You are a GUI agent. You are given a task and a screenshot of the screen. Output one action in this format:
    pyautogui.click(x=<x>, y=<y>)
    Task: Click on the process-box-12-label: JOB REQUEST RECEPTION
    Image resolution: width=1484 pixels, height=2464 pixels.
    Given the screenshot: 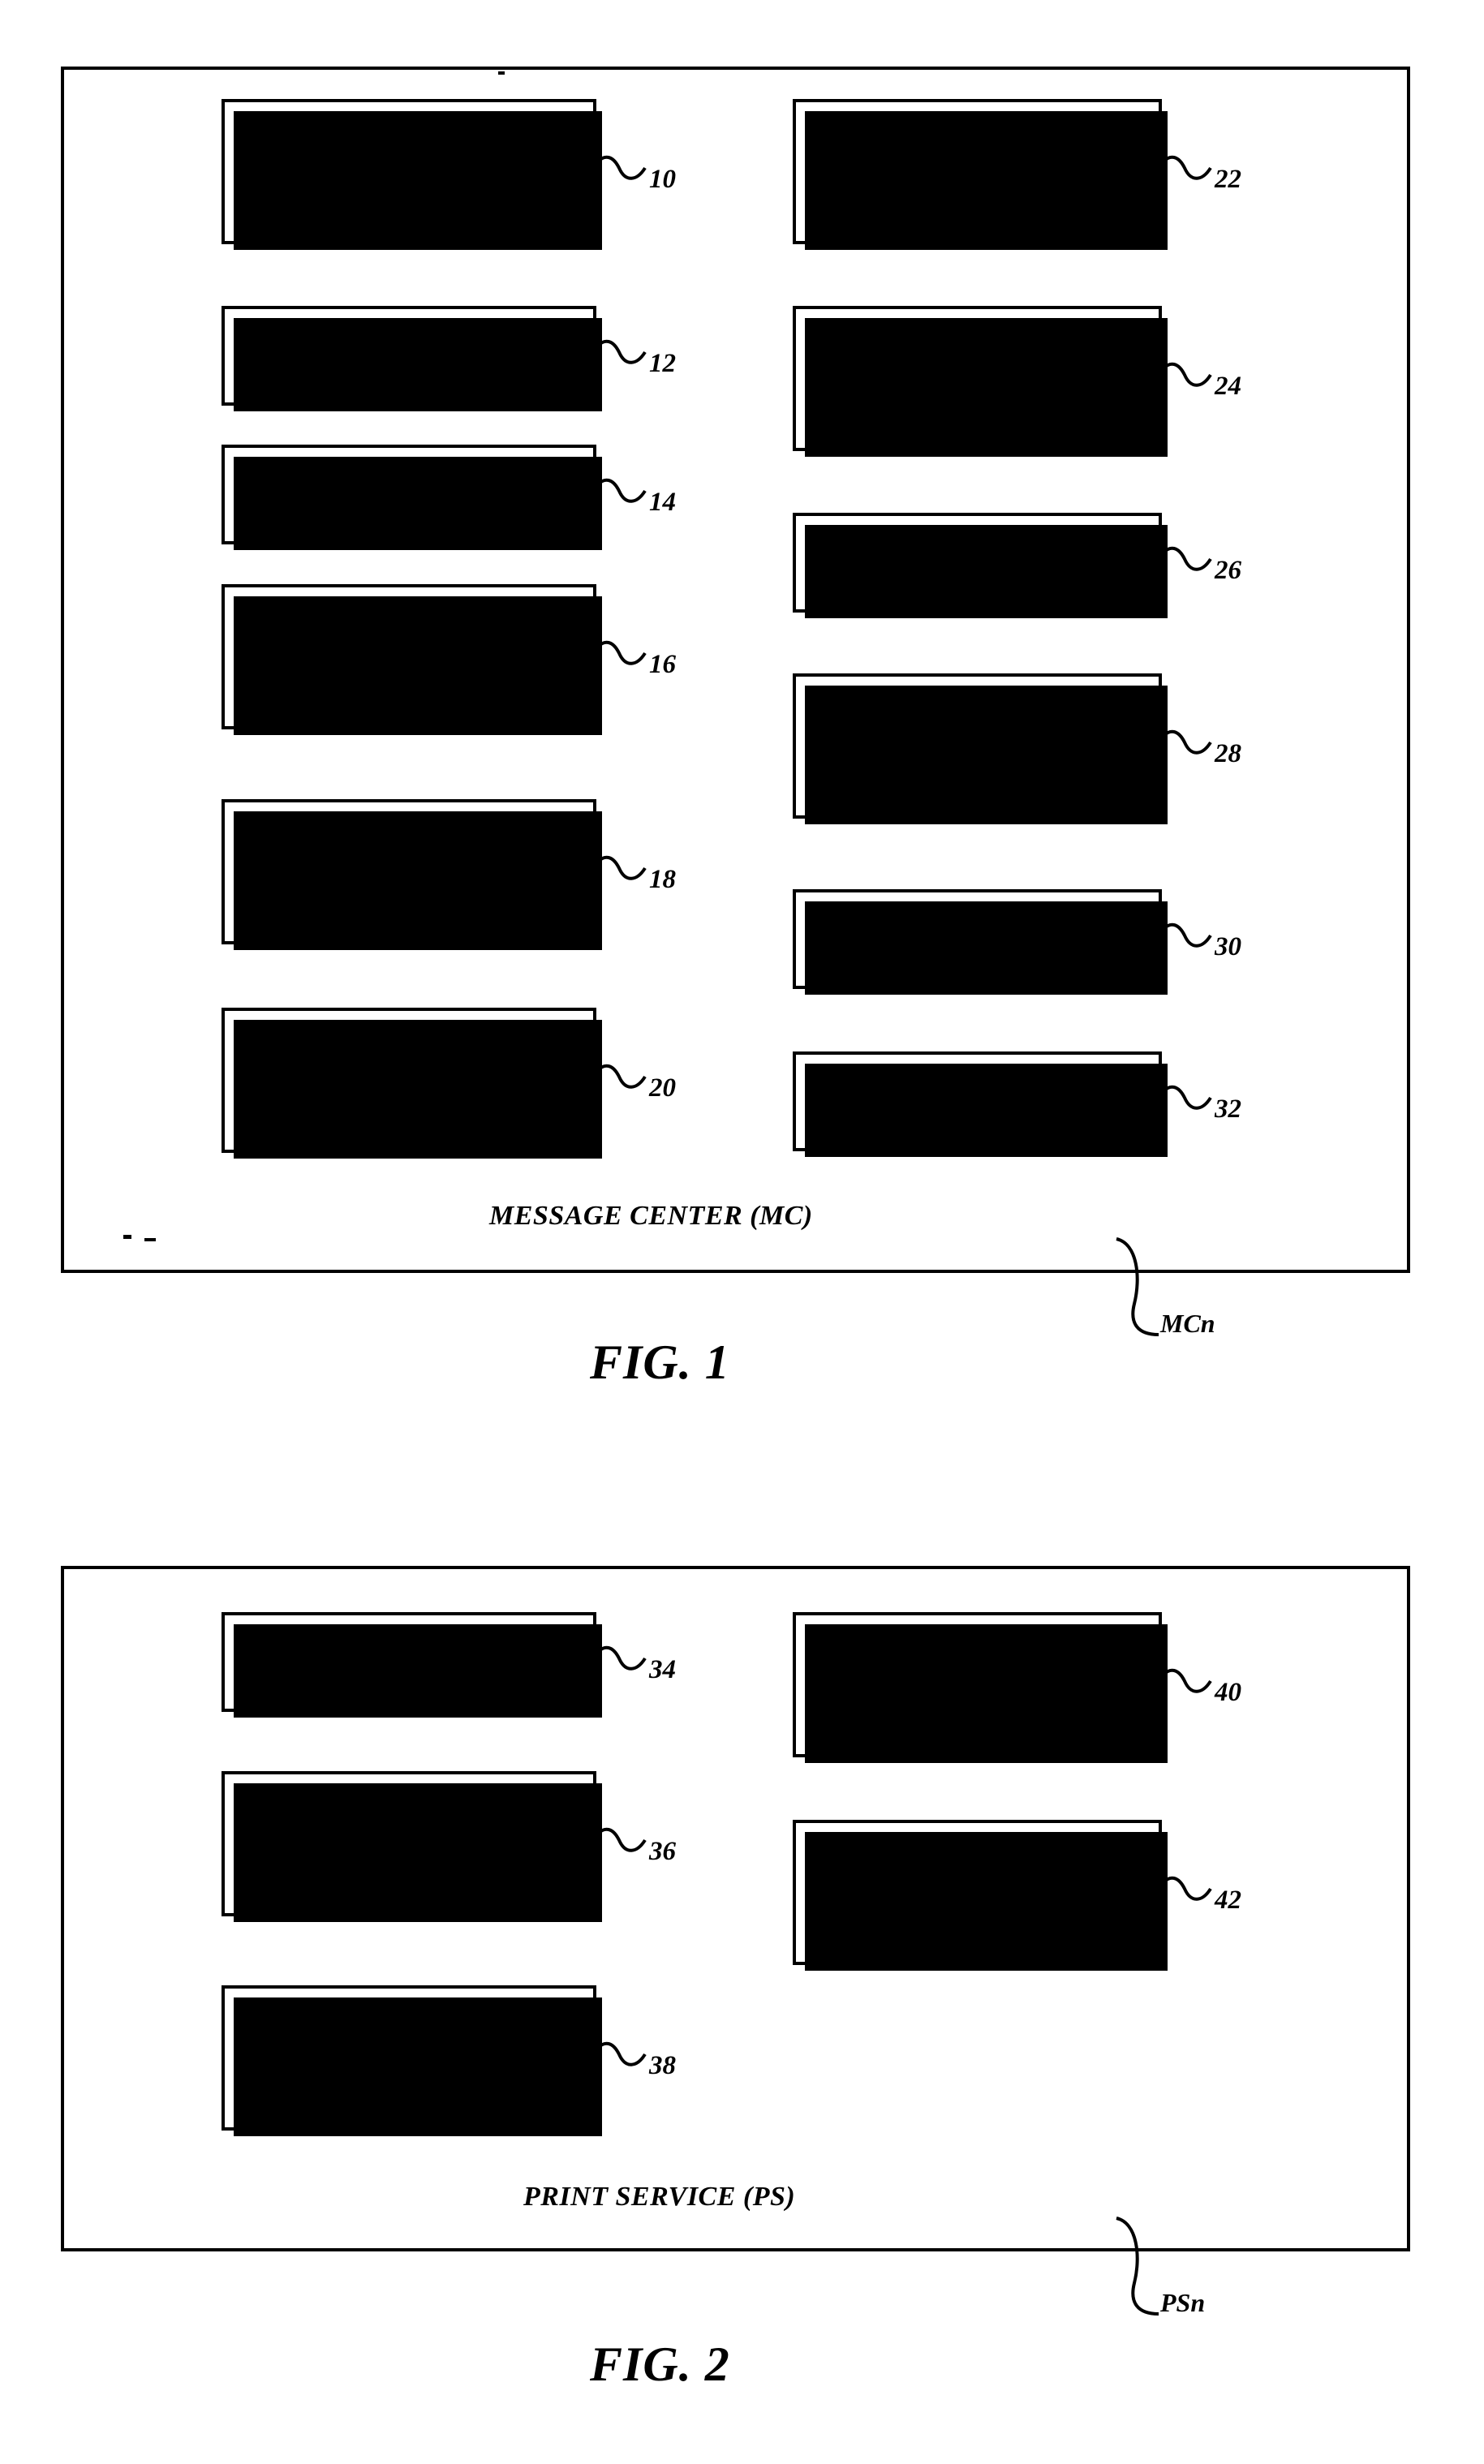 What is the action you would take?
    pyautogui.click(x=409, y=355)
    